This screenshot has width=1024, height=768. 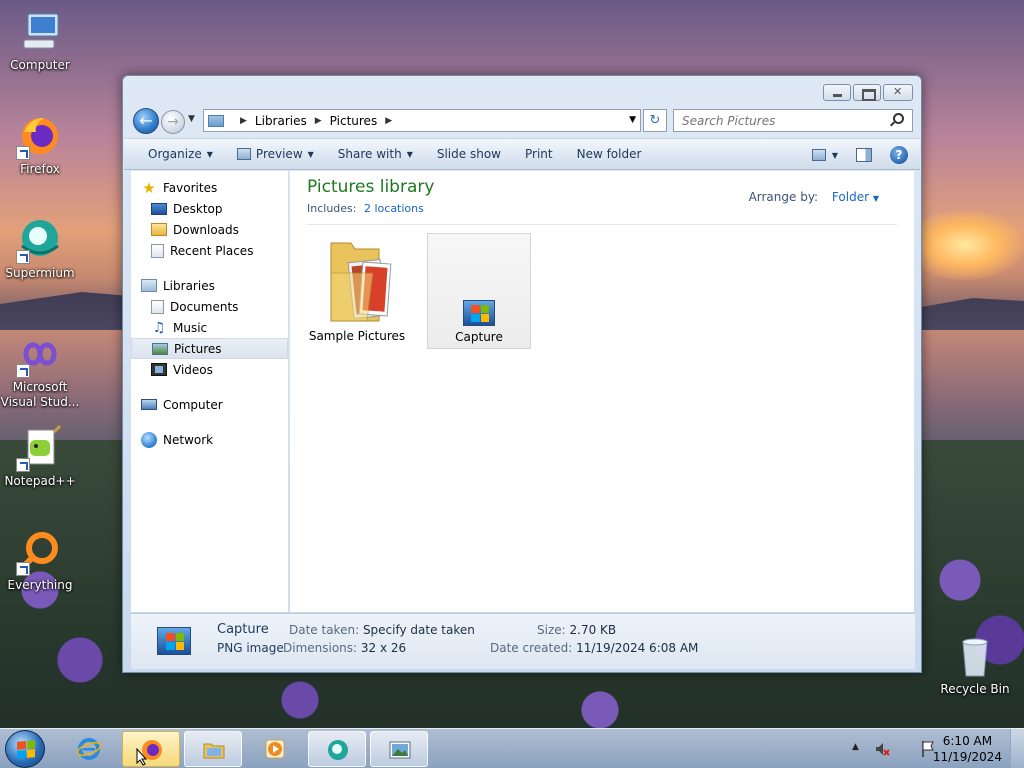 I want to click on address-bar: ▶ Libraries ▶ Pictures ▶ ▼, so click(x=422, y=120).